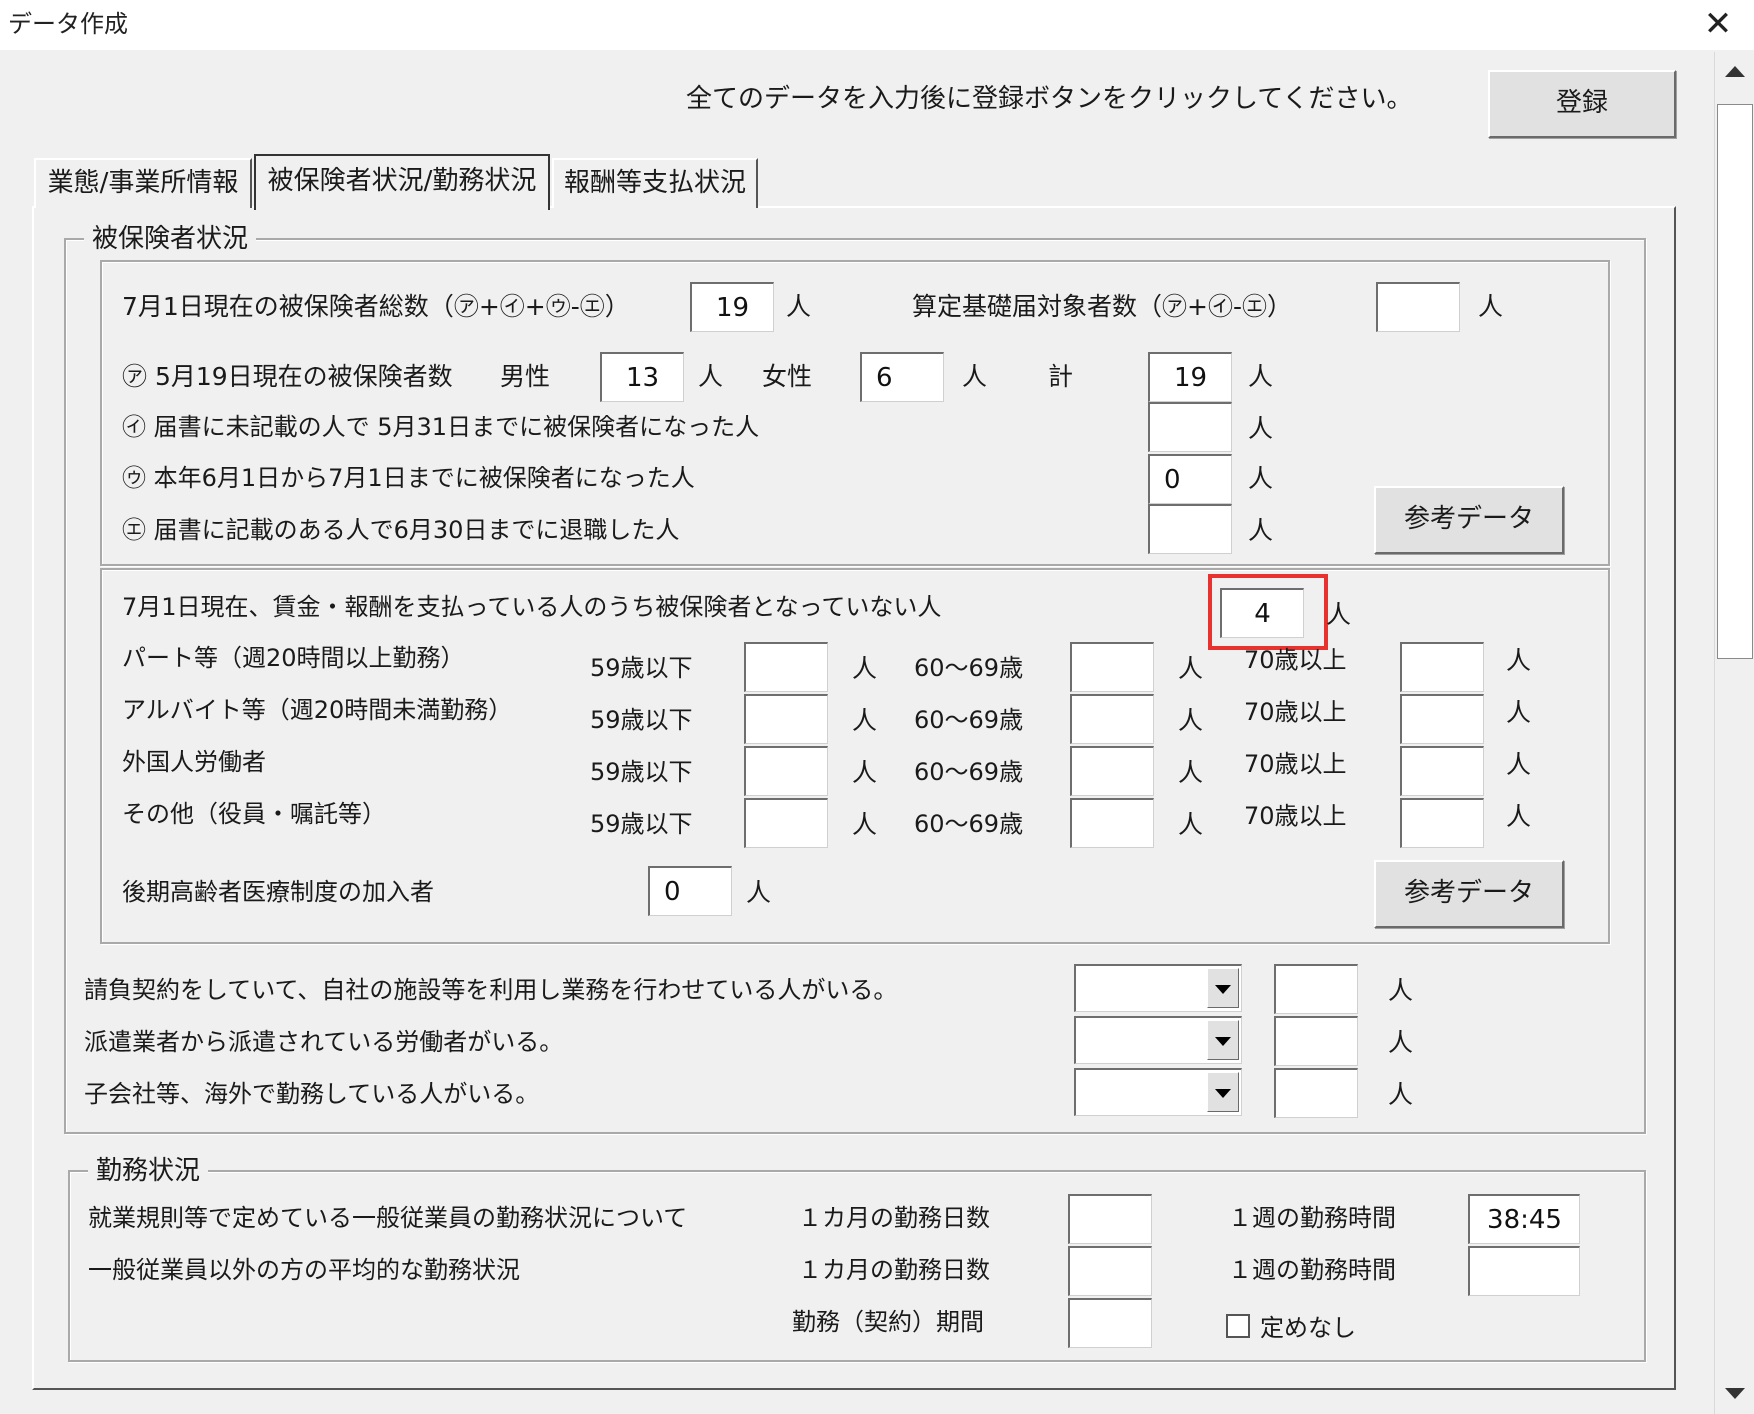 The width and height of the screenshot is (1754, 1414). What do you see at coordinates (877, 25) in the screenshot?
I see `title-bar: データ作成 ✕` at bounding box center [877, 25].